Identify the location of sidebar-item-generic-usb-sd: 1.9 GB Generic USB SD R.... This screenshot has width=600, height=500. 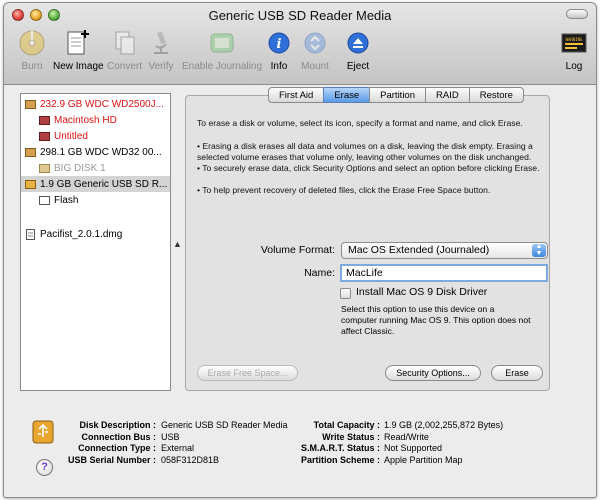
(95, 184).